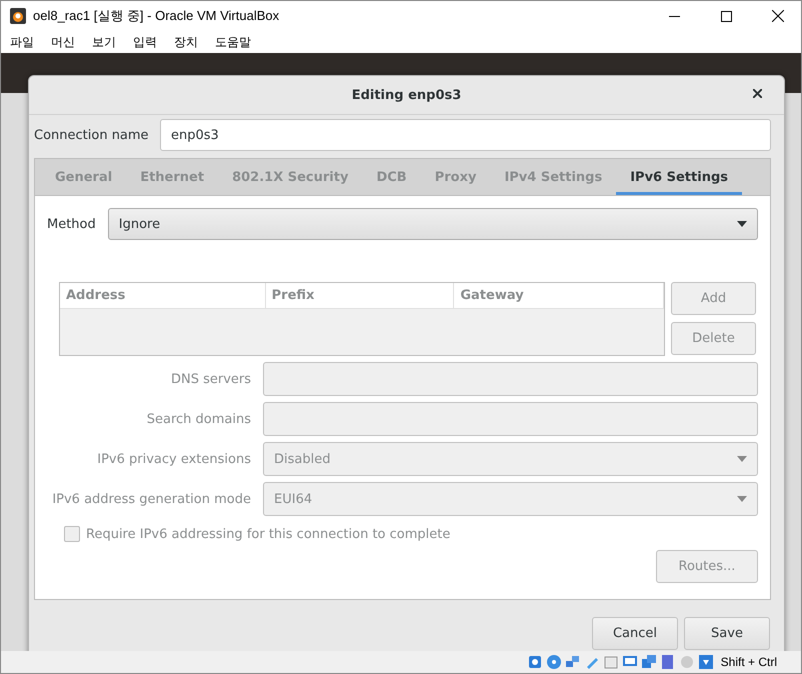 This screenshot has height=674, width=802. I want to click on dialog-button: Save, so click(727, 633).